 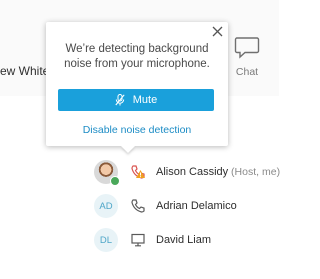 I want to click on avatar: DL, so click(x=106, y=240).